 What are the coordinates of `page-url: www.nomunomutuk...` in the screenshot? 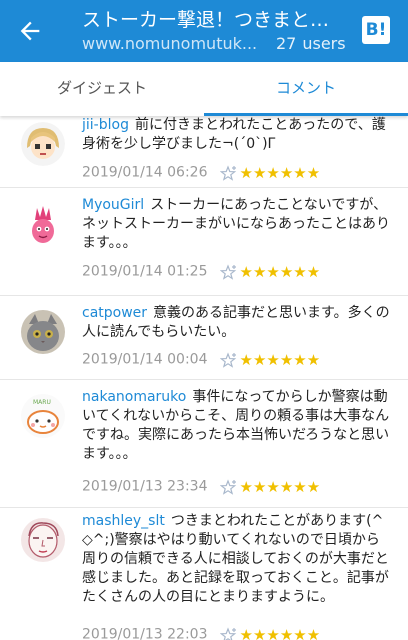 It's located at (170, 43).